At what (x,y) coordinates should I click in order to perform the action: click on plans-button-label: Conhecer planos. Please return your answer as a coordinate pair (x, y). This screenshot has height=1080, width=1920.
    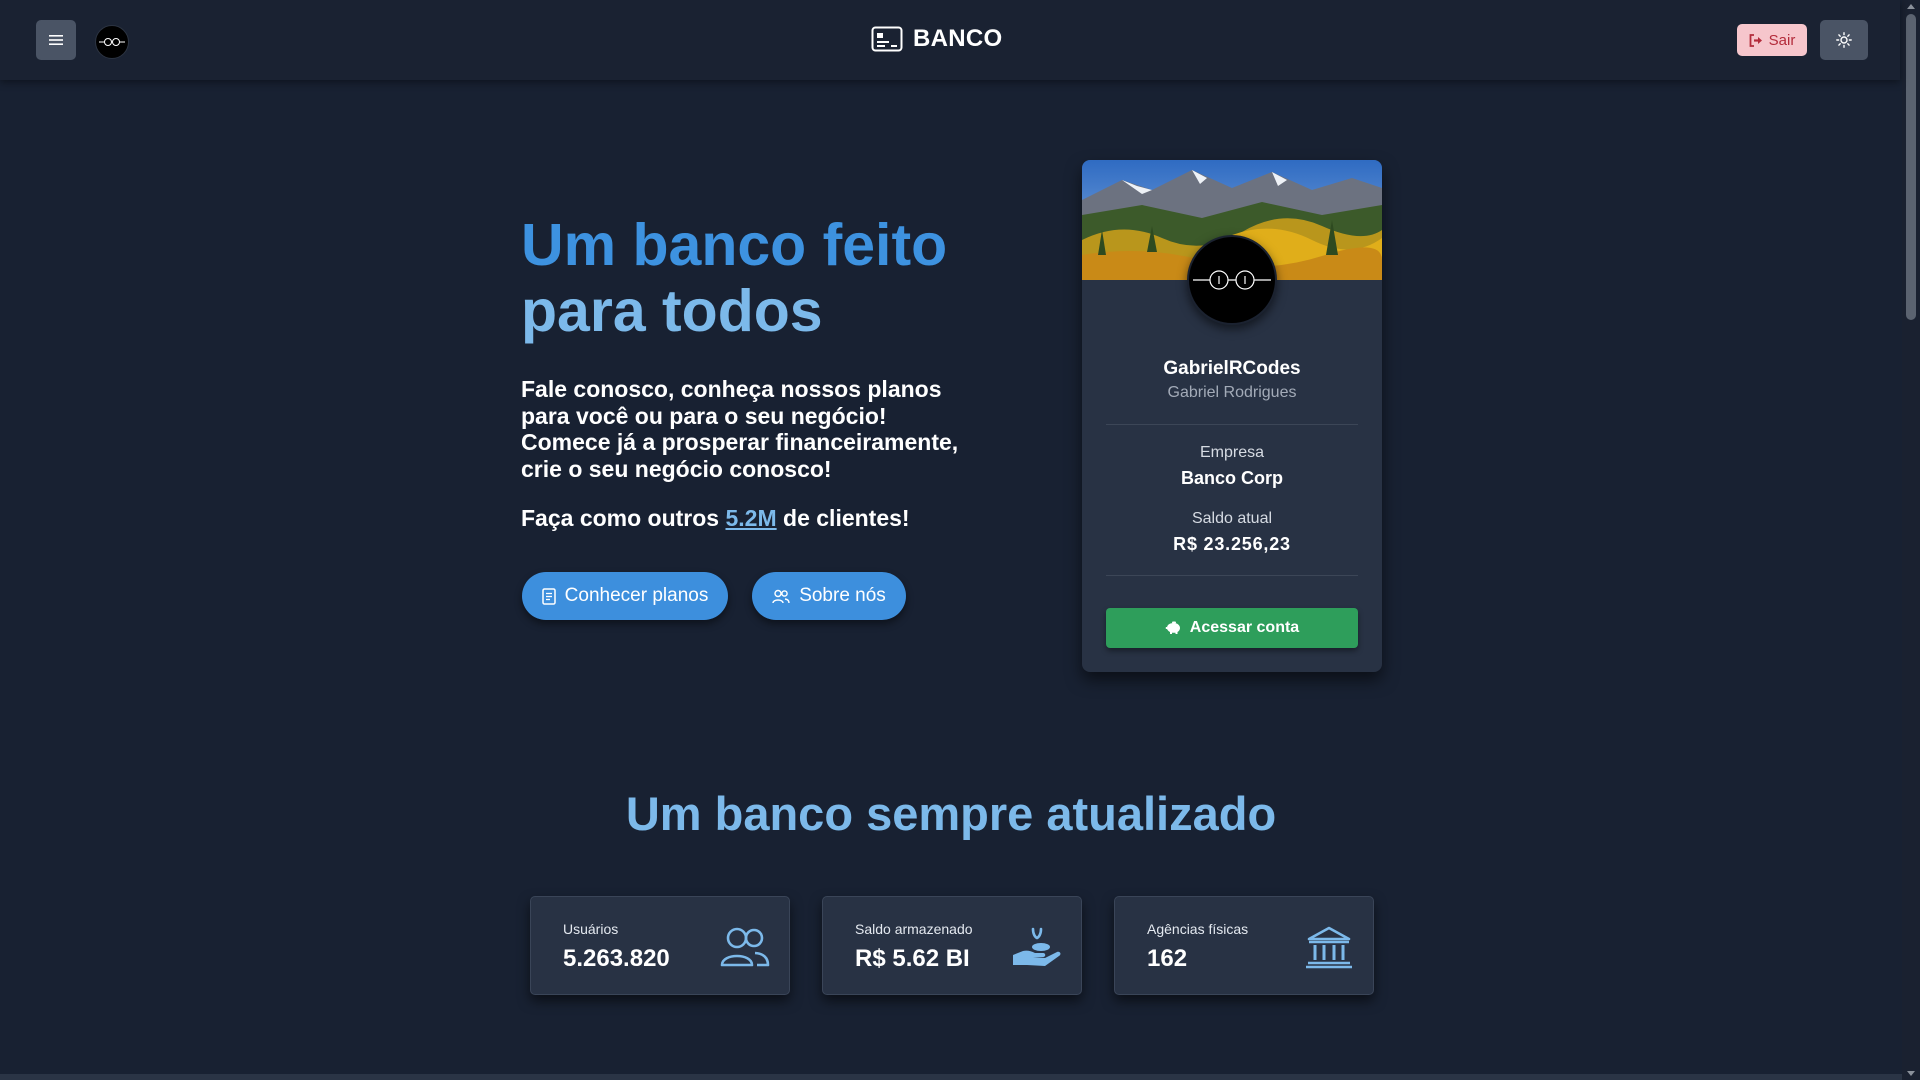
    Looking at the image, I should click on (636, 595).